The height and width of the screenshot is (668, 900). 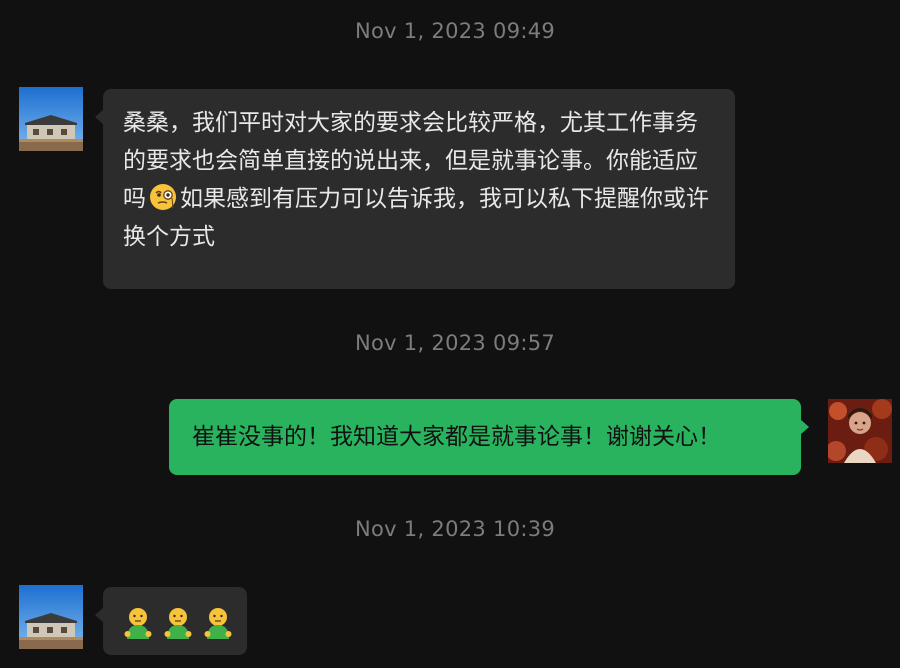 What do you see at coordinates (416, 218) in the screenshot?
I see `message-text: 如果感到有压力可以告诉我，我可以私下提醒你或许换个方式` at bounding box center [416, 218].